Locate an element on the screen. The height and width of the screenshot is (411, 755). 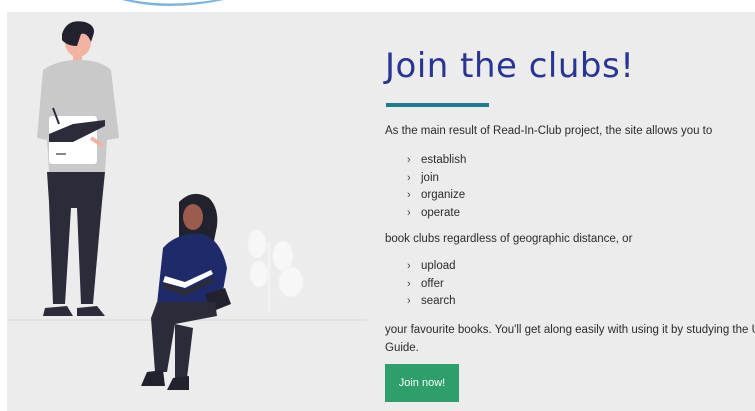
title-underline is located at coordinates (437, 105).